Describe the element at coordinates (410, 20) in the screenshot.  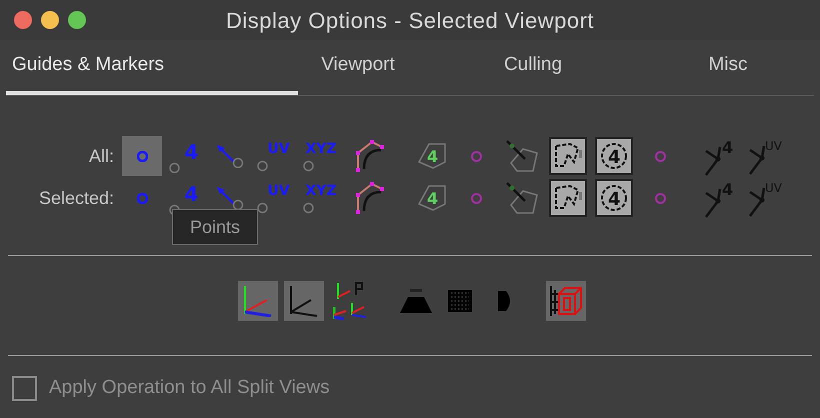
I see `window-title: Display Options - Selected Viewport` at that location.